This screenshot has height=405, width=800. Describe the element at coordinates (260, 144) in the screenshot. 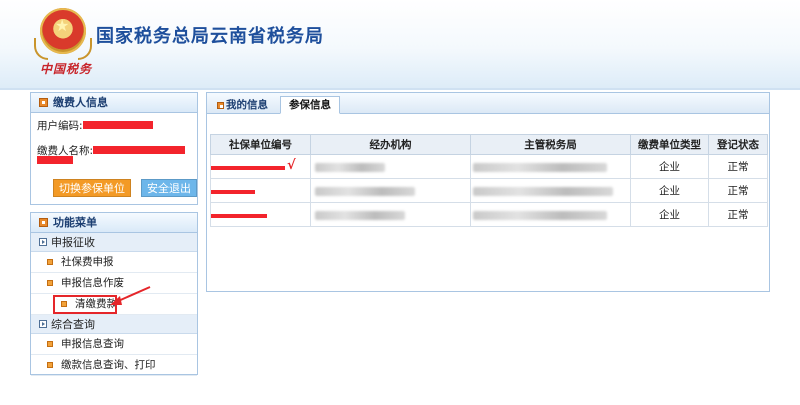

I see `col-header-unit-code: 社保单位编号` at that location.